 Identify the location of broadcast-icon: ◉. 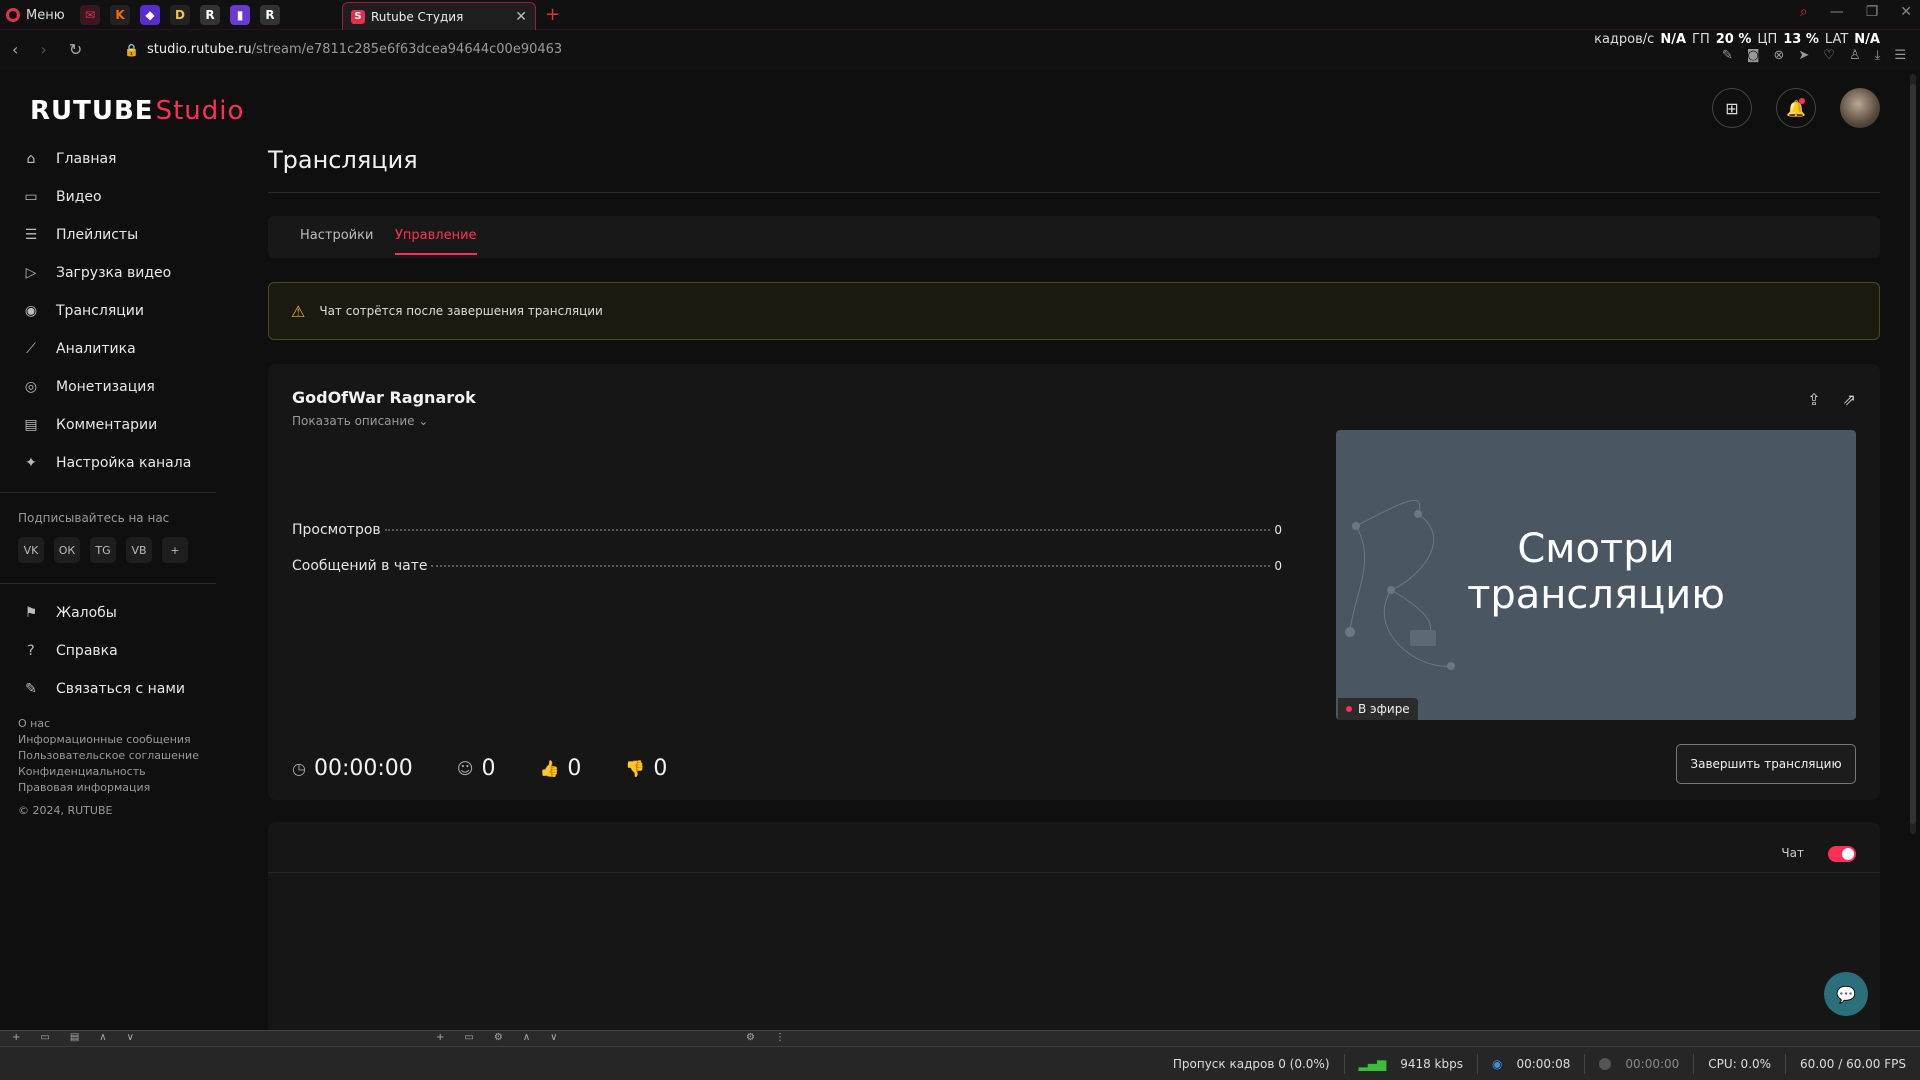
(31, 311).